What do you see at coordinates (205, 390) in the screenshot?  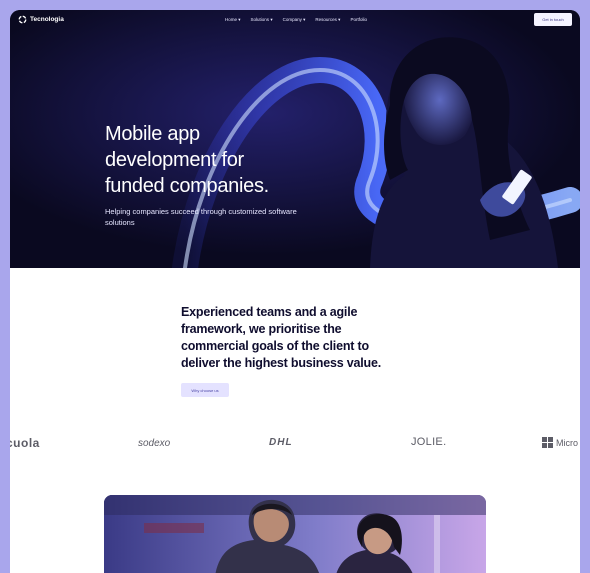 I see `why-choose-us-button: Why choose us` at bounding box center [205, 390].